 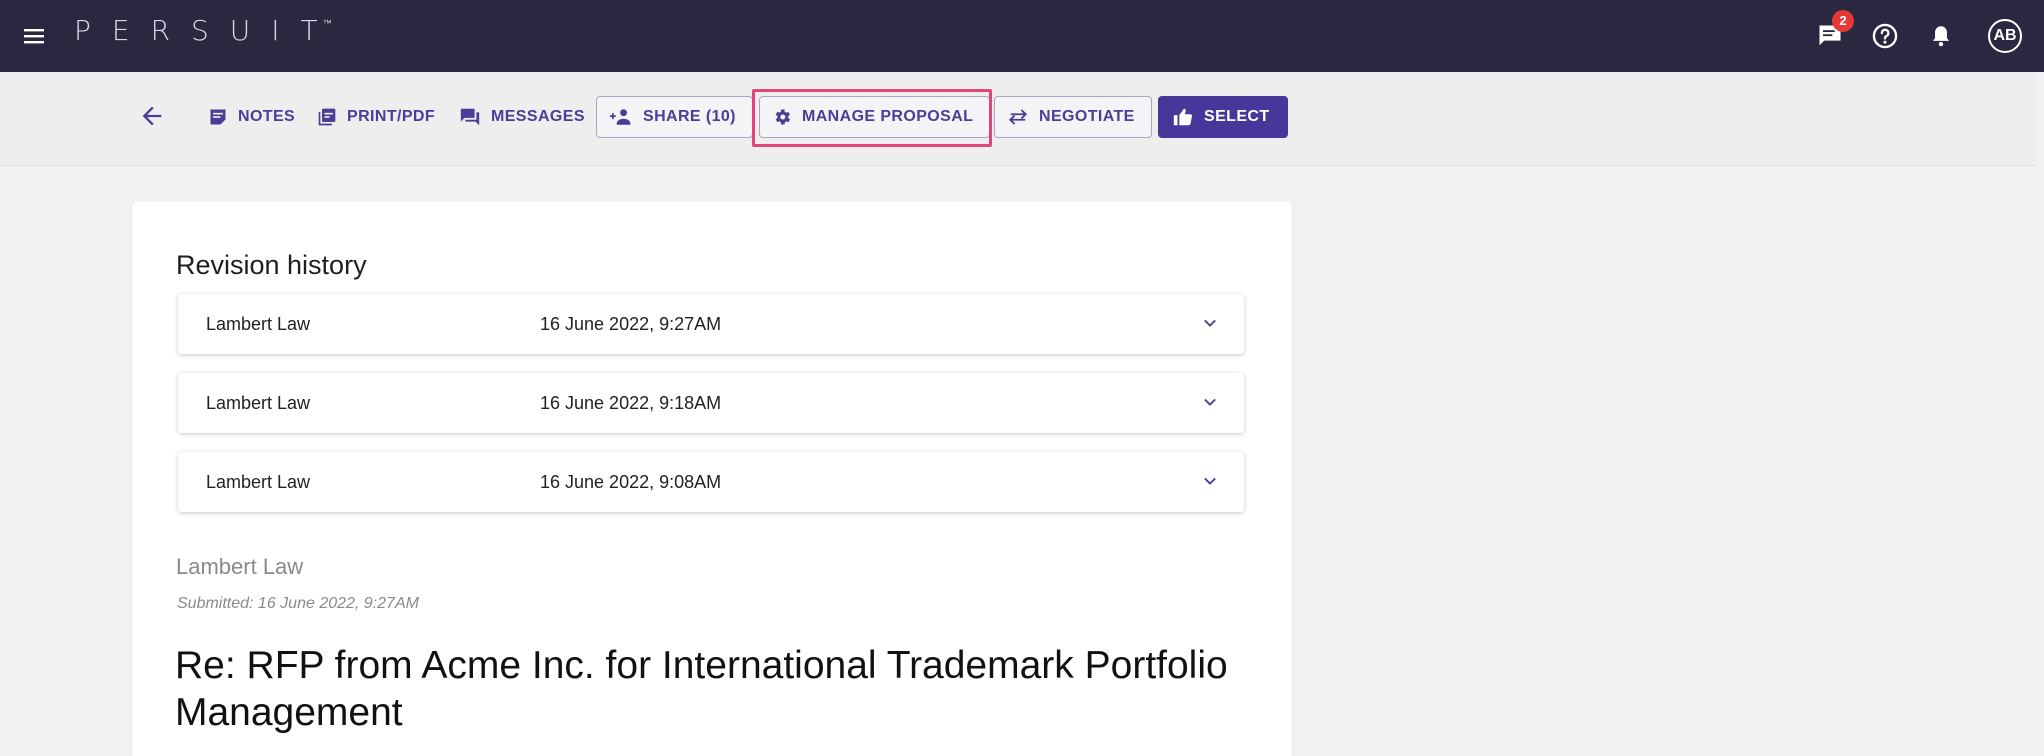 I want to click on select-button: SELECT, so click(x=1223, y=117).